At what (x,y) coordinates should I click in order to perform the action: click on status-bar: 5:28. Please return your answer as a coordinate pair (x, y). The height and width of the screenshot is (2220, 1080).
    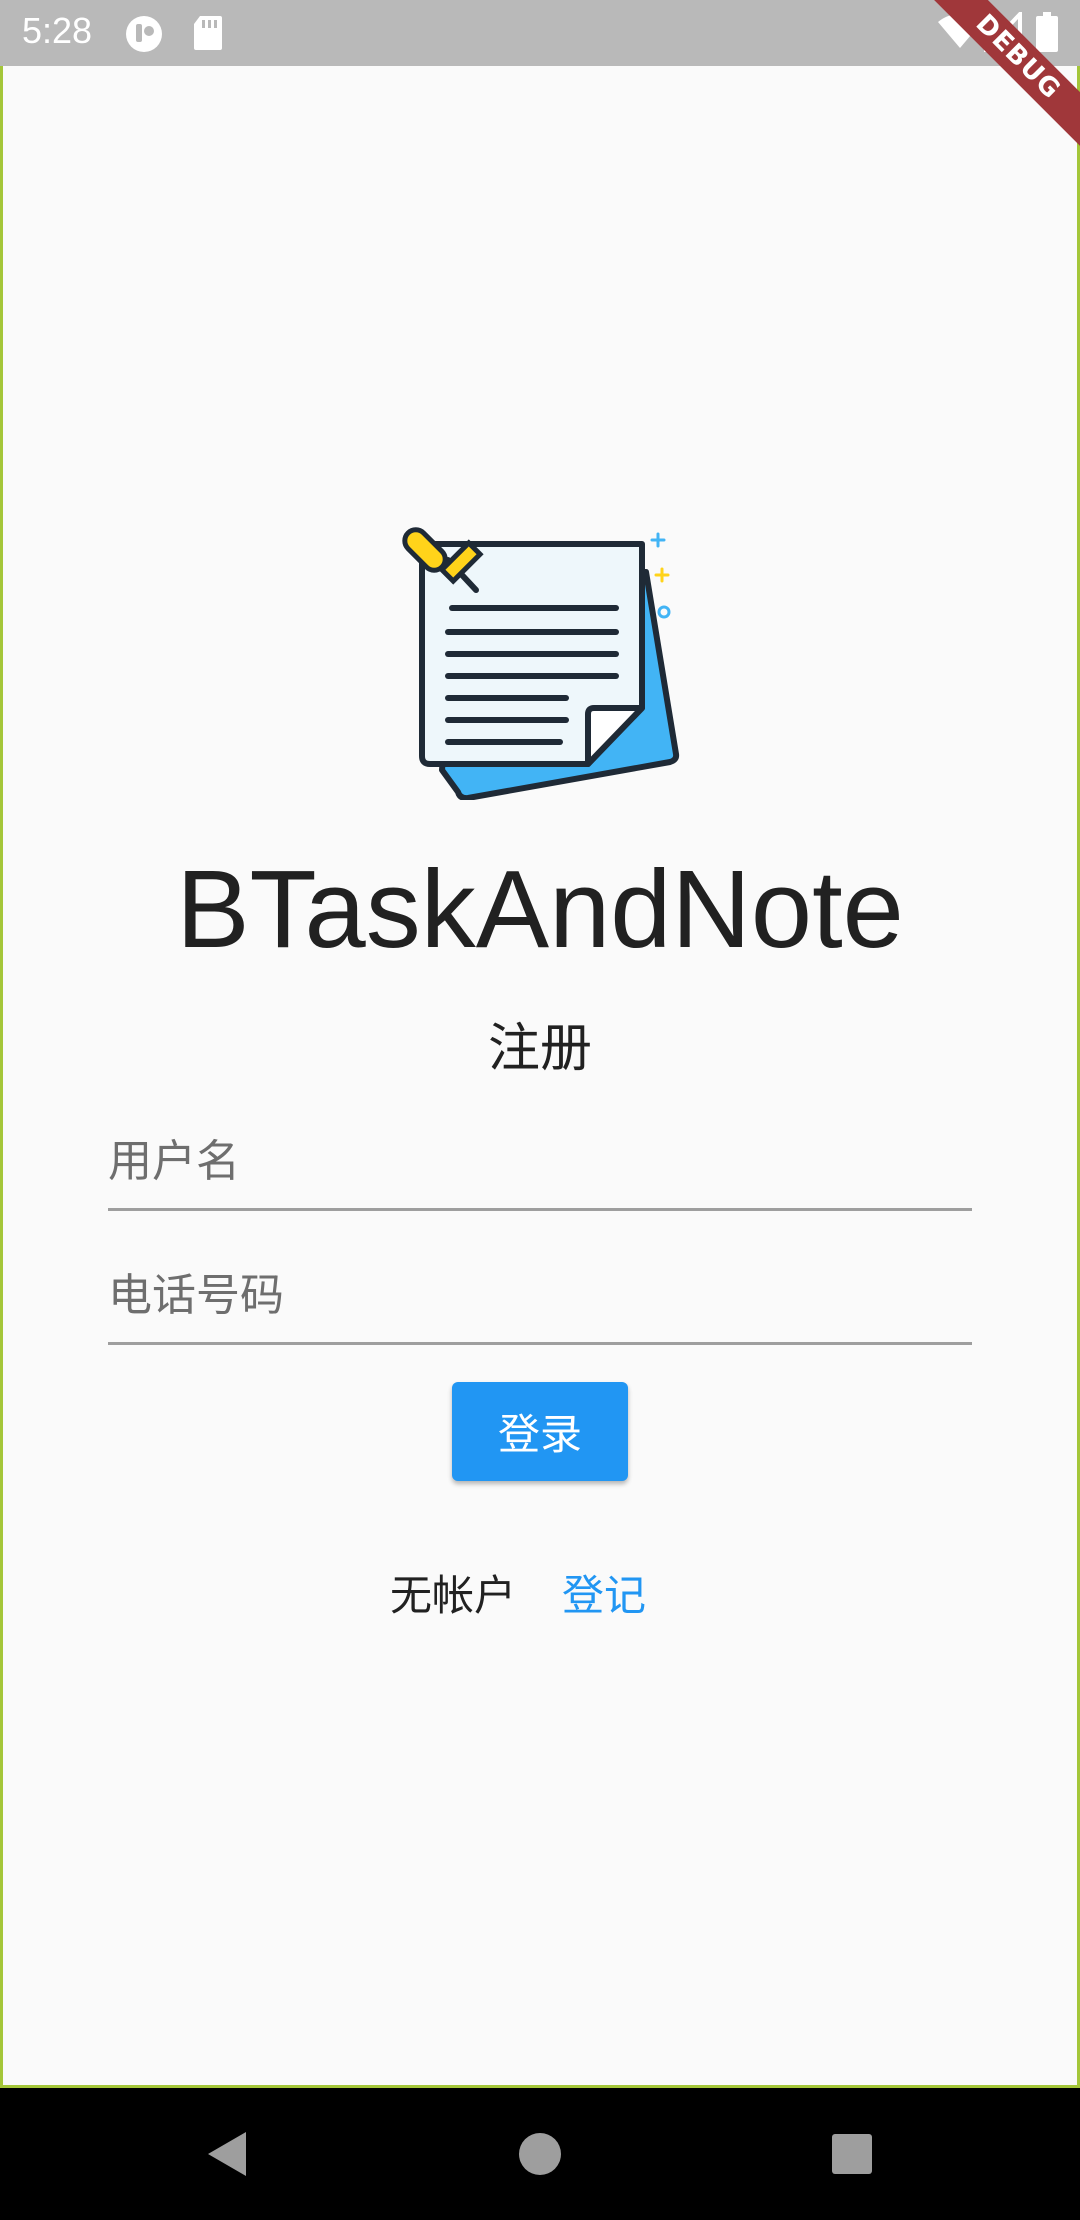
    Looking at the image, I should click on (540, 33).